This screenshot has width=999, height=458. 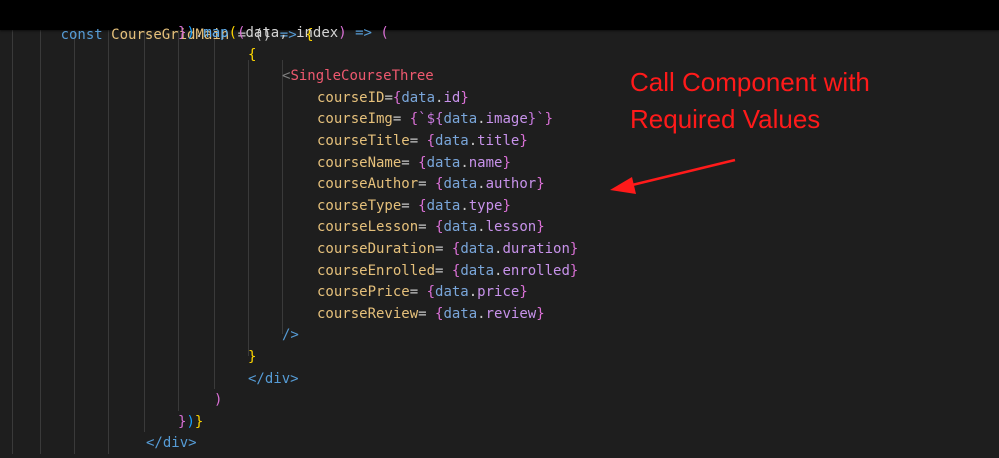 I want to click on code-token: map, so click(x=216, y=33).